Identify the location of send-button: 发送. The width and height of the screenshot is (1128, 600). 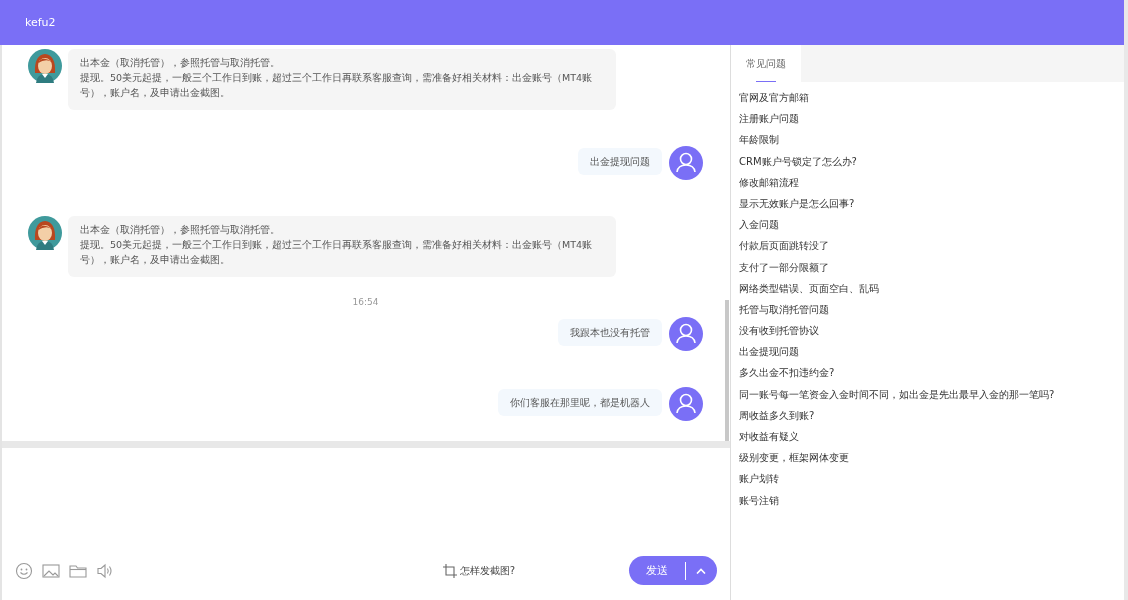
(657, 570).